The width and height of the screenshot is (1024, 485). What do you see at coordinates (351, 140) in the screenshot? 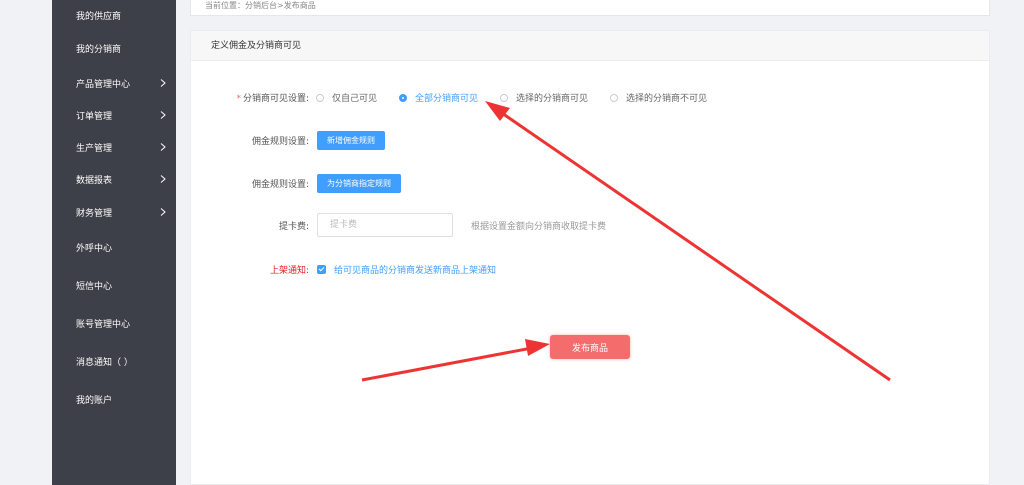
I see `add-commission-rule-button: 新增佣金规则` at bounding box center [351, 140].